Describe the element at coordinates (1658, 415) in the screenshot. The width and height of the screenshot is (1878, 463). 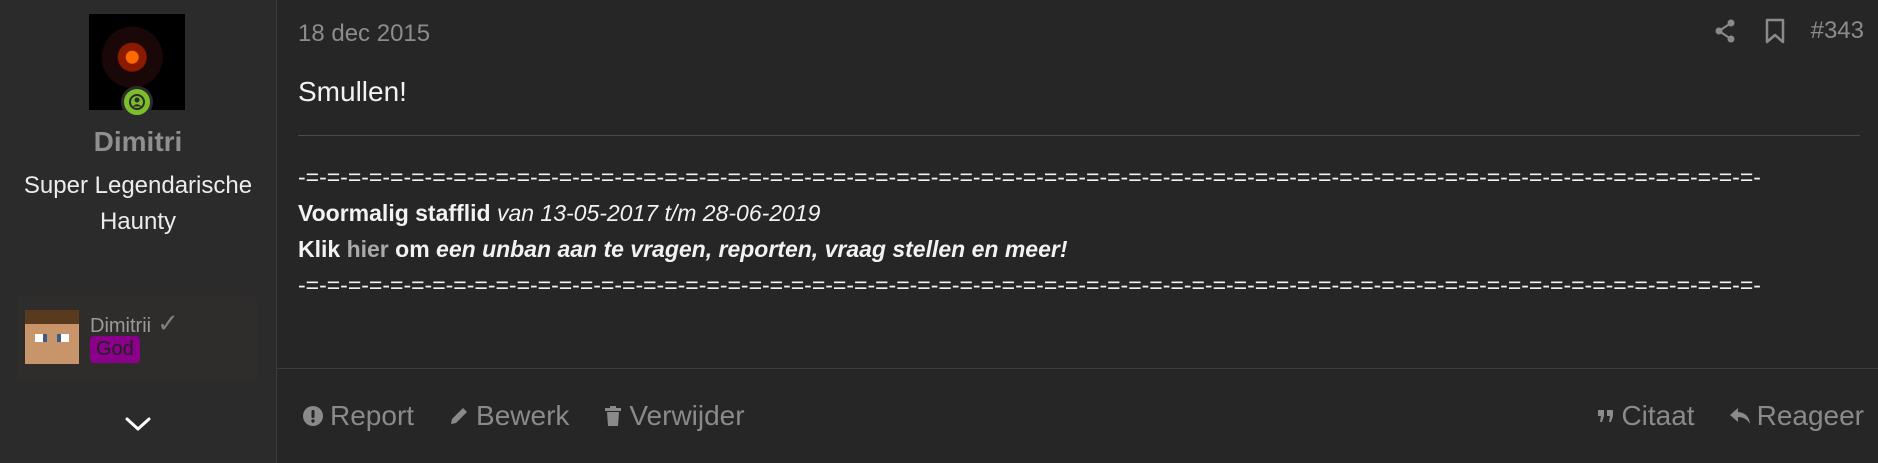
I see `quote-label: Citaat` at that location.